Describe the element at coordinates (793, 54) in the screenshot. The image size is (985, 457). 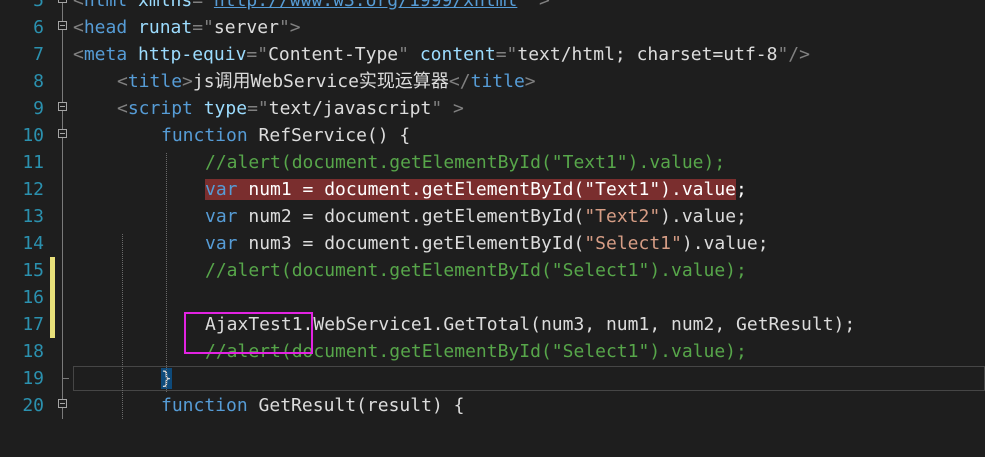
I see `code-token: "/>` at that location.